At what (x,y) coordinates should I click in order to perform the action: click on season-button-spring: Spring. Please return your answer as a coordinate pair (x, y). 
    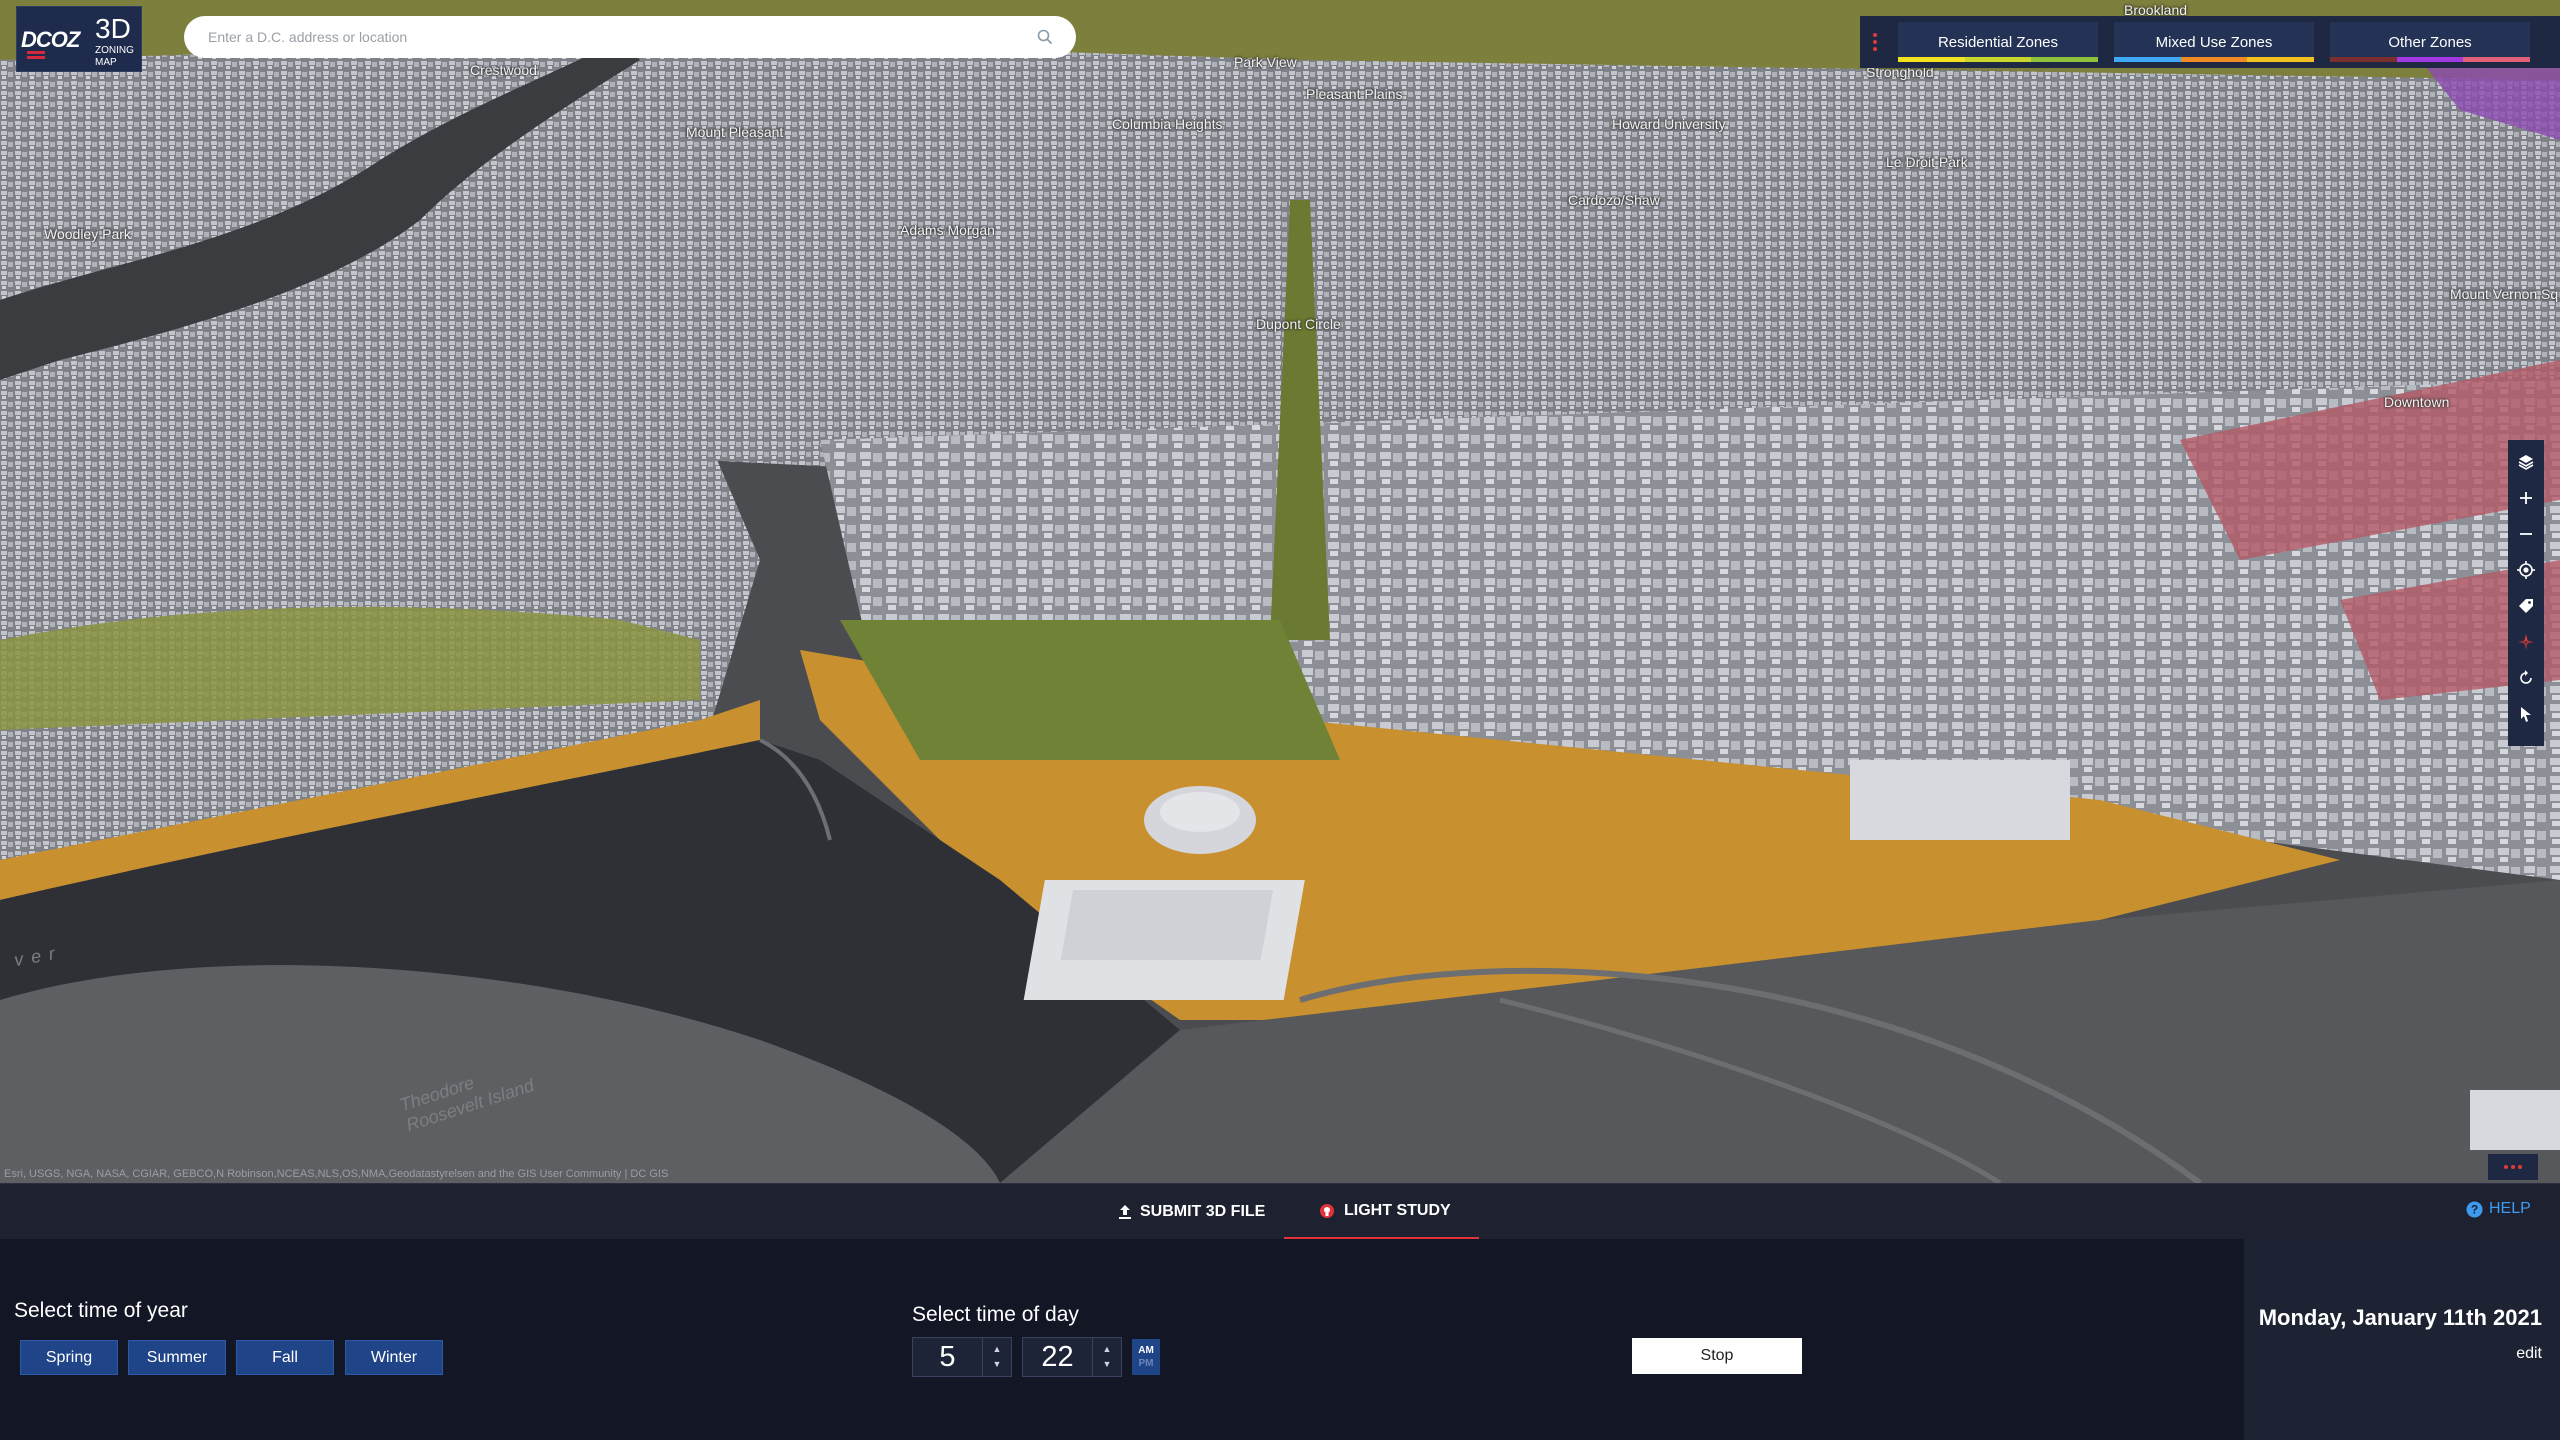
    Looking at the image, I should click on (69, 1357).